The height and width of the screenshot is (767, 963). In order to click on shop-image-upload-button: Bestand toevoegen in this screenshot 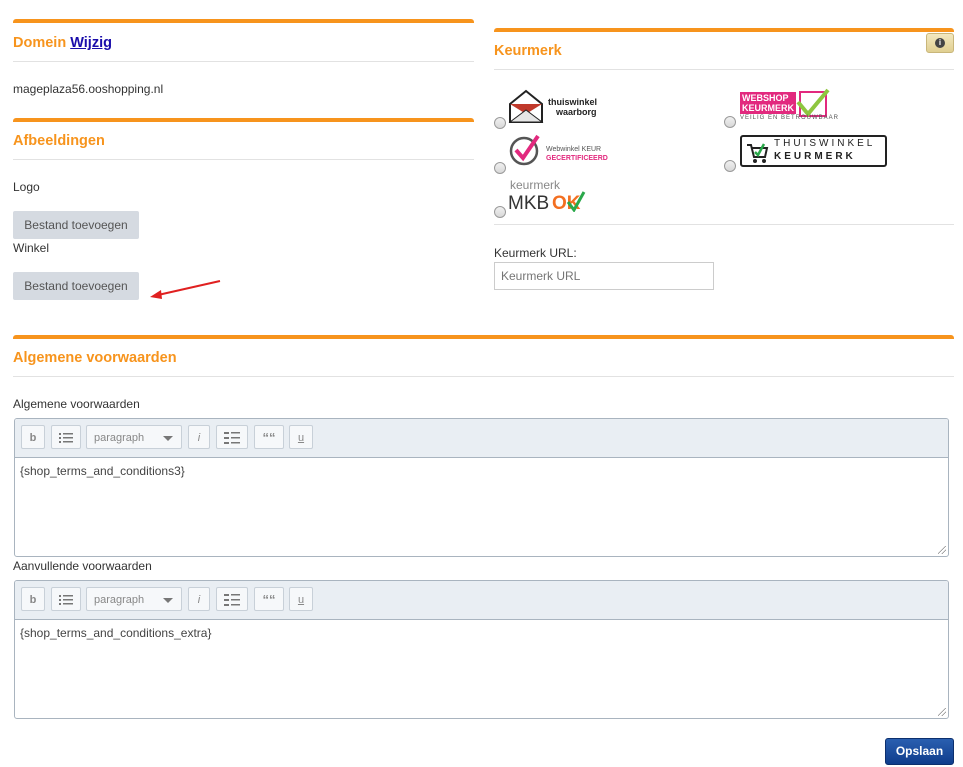, I will do `click(76, 286)`.